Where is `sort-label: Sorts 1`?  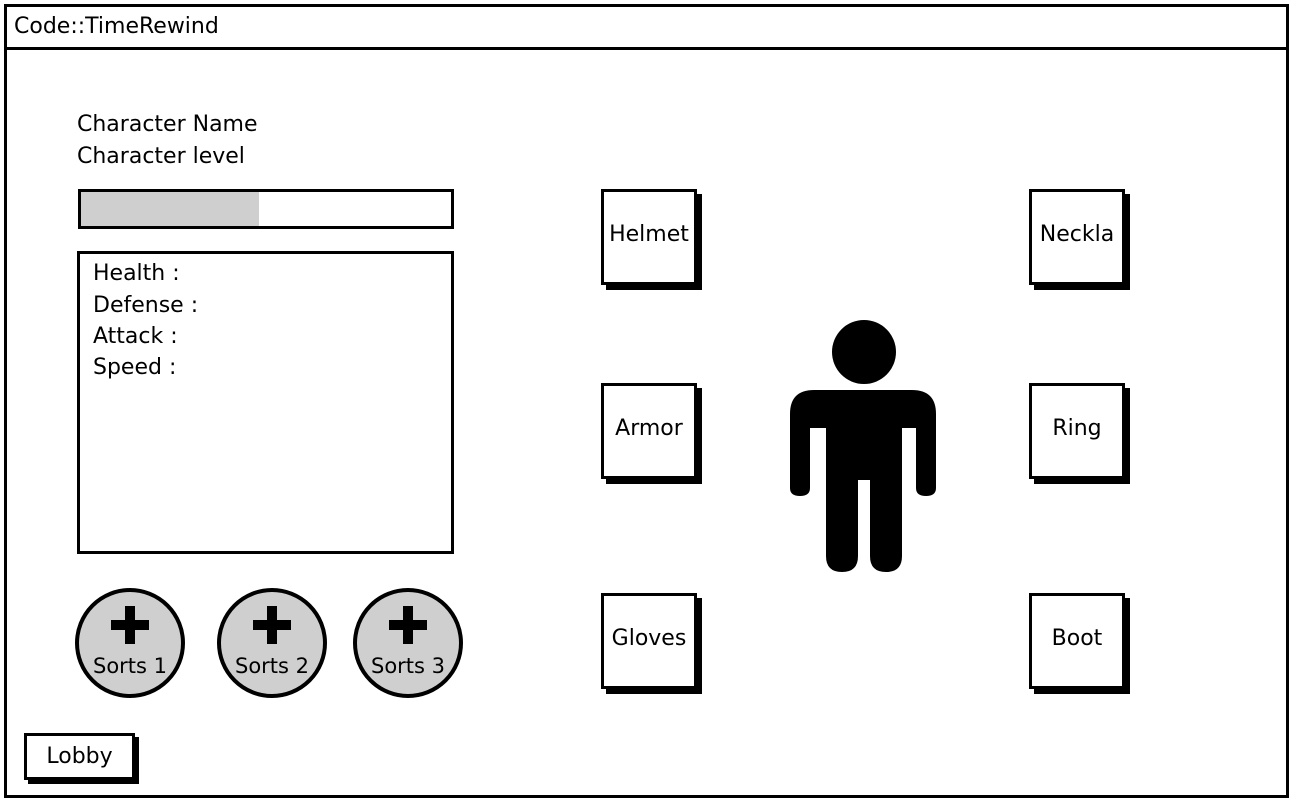 sort-label: Sorts 1 is located at coordinates (130, 666).